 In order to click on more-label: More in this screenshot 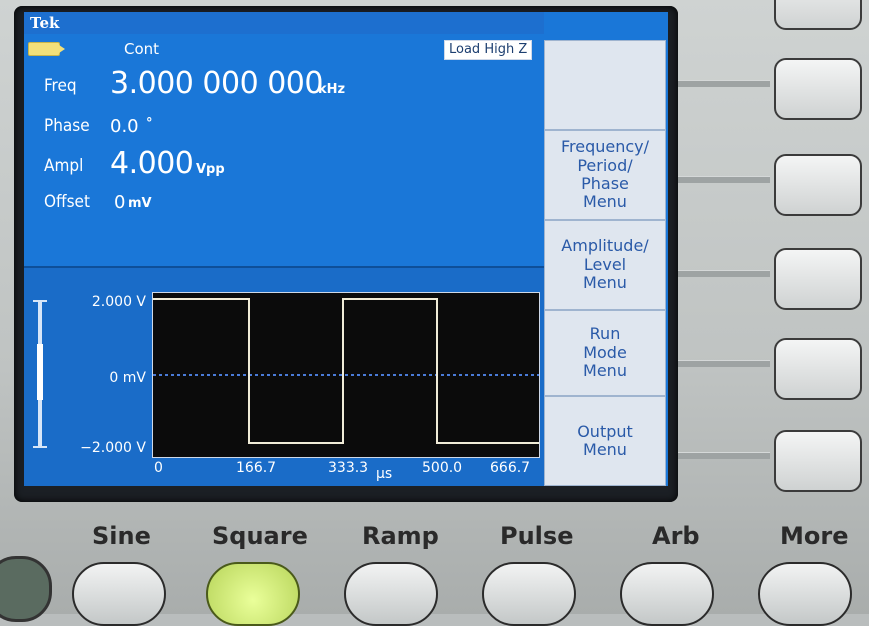, I will do `click(814, 536)`.